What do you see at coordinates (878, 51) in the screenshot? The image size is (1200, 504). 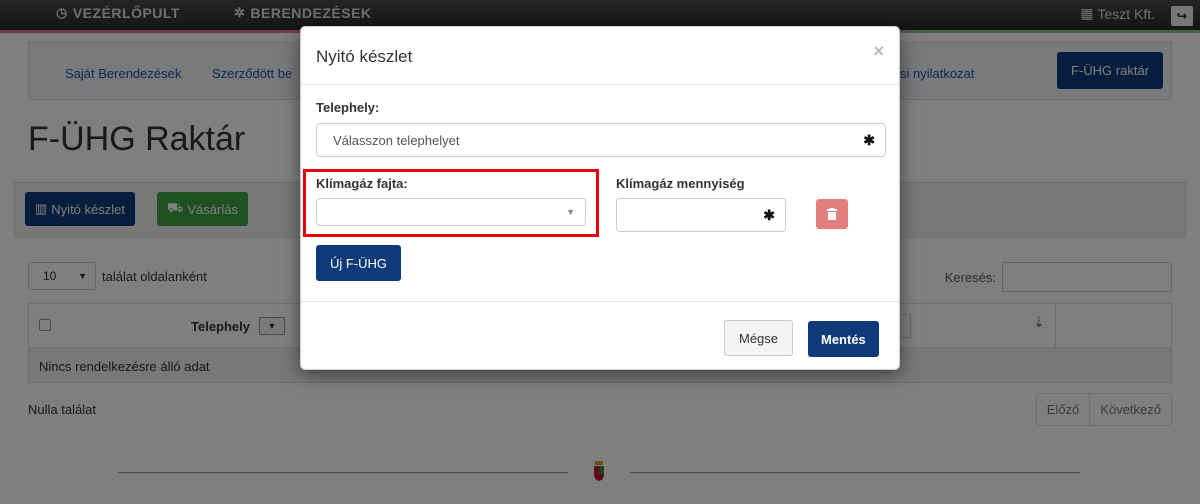 I see `close-icon: ×` at bounding box center [878, 51].